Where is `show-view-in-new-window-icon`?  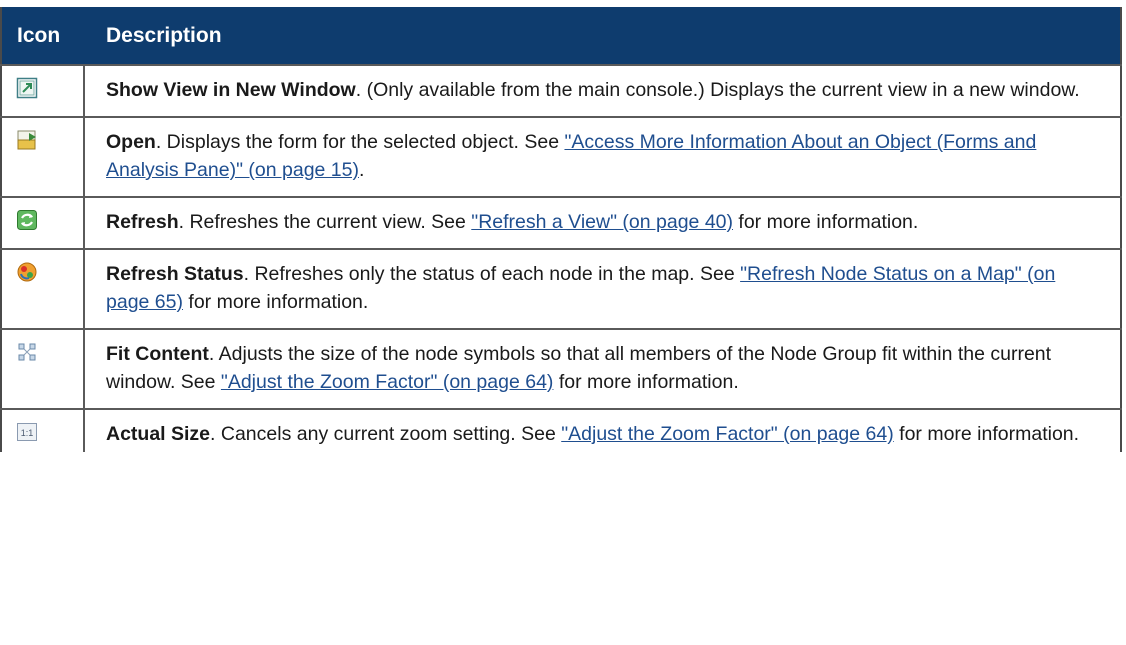 show-view-in-new-window-icon is located at coordinates (27, 88).